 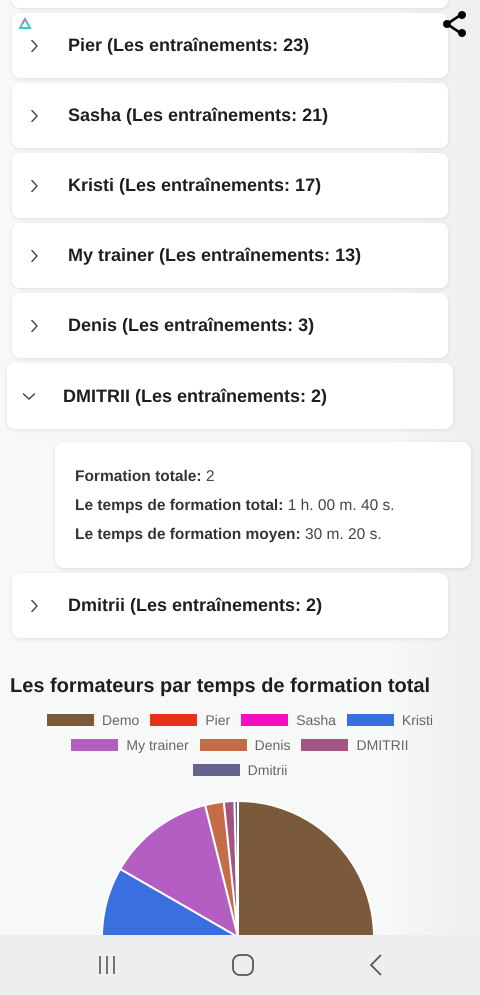 What do you see at coordinates (230, 396) in the screenshot?
I see `trainer-item: DMITRII (Les entraînements: 2)` at bounding box center [230, 396].